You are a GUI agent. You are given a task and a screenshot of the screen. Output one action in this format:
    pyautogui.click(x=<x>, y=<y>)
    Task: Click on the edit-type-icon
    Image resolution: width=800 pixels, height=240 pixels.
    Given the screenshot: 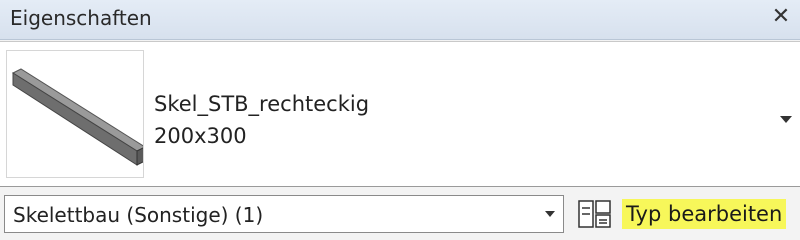 What is the action you would take?
    pyautogui.click(x=596, y=216)
    